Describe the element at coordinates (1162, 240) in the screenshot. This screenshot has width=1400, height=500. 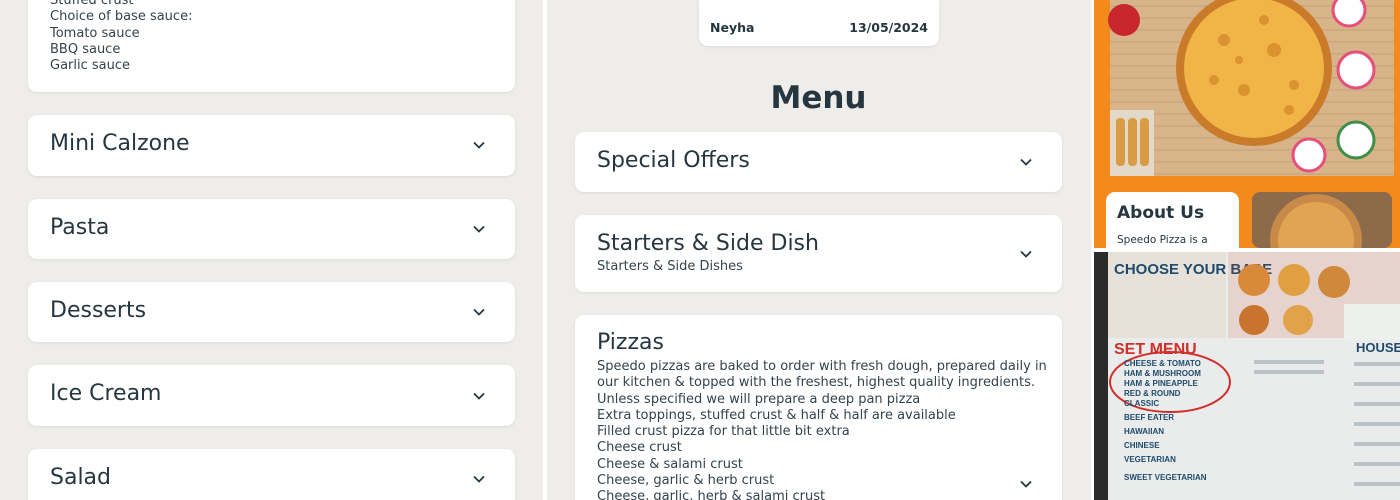
I see `about-us-text: Speedo Pizza is a` at that location.